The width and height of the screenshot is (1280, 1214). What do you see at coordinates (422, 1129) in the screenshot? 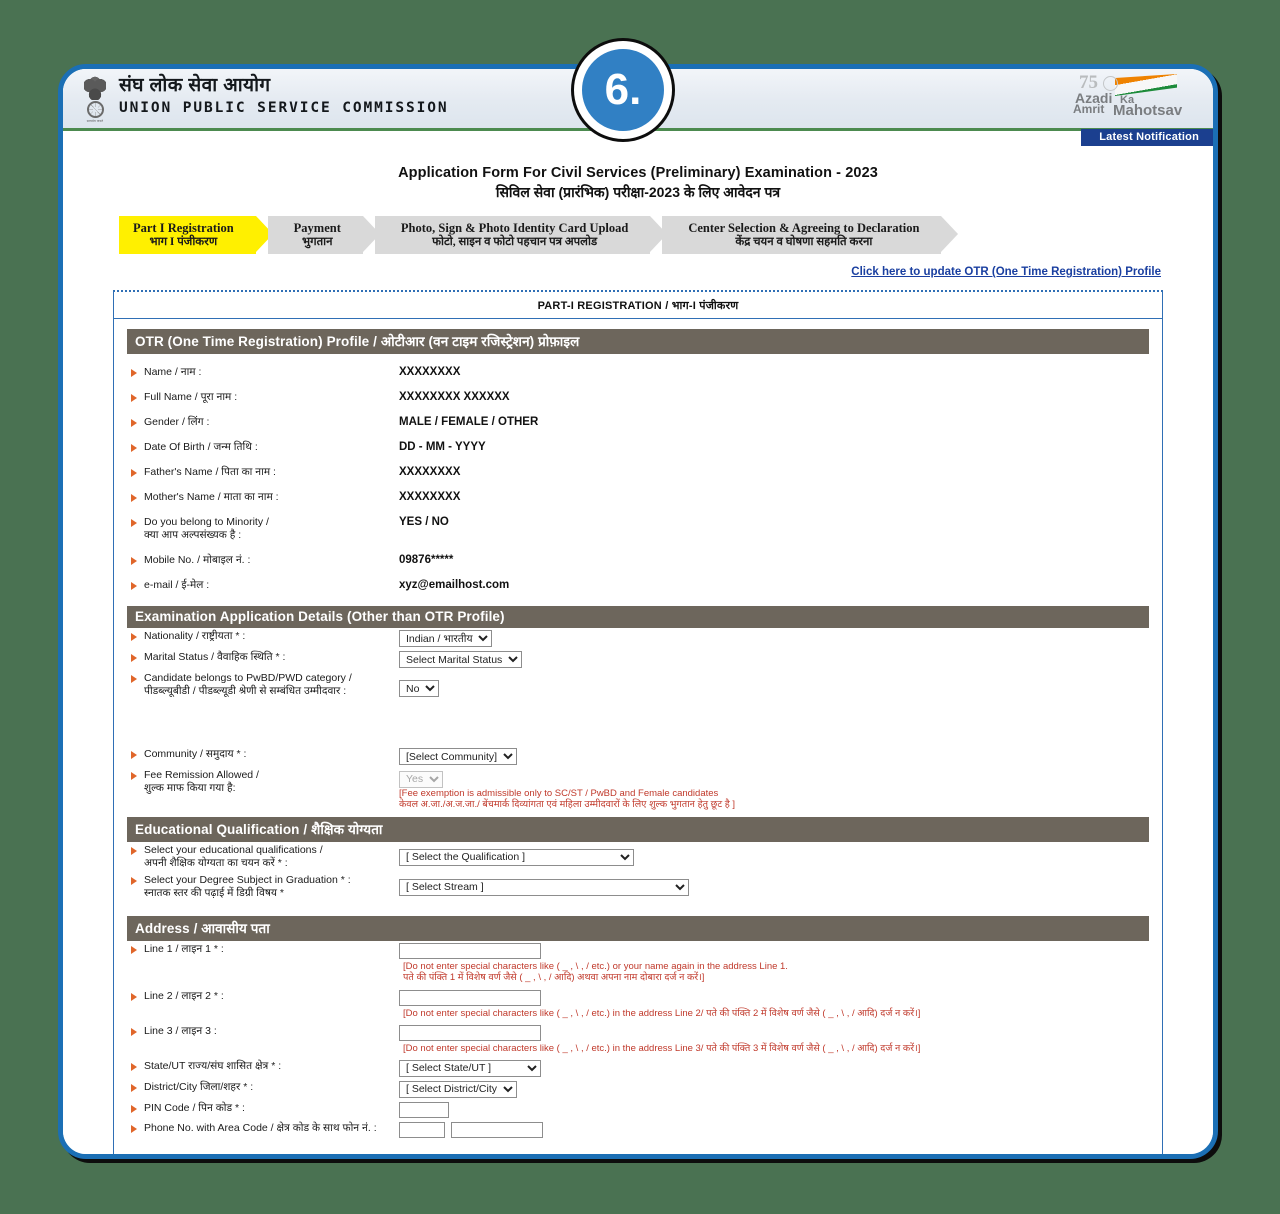
I see `phone-area-code-input` at bounding box center [422, 1129].